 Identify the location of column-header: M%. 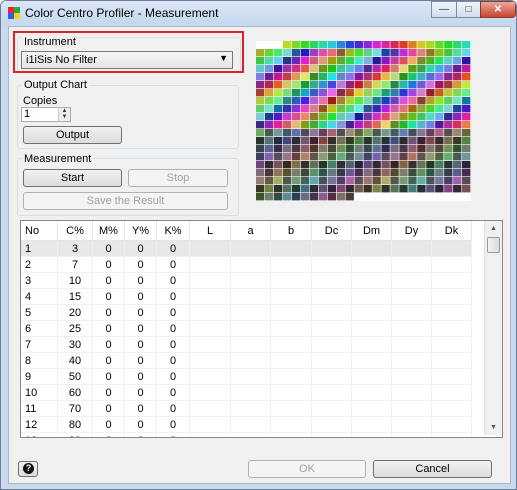
(108, 231).